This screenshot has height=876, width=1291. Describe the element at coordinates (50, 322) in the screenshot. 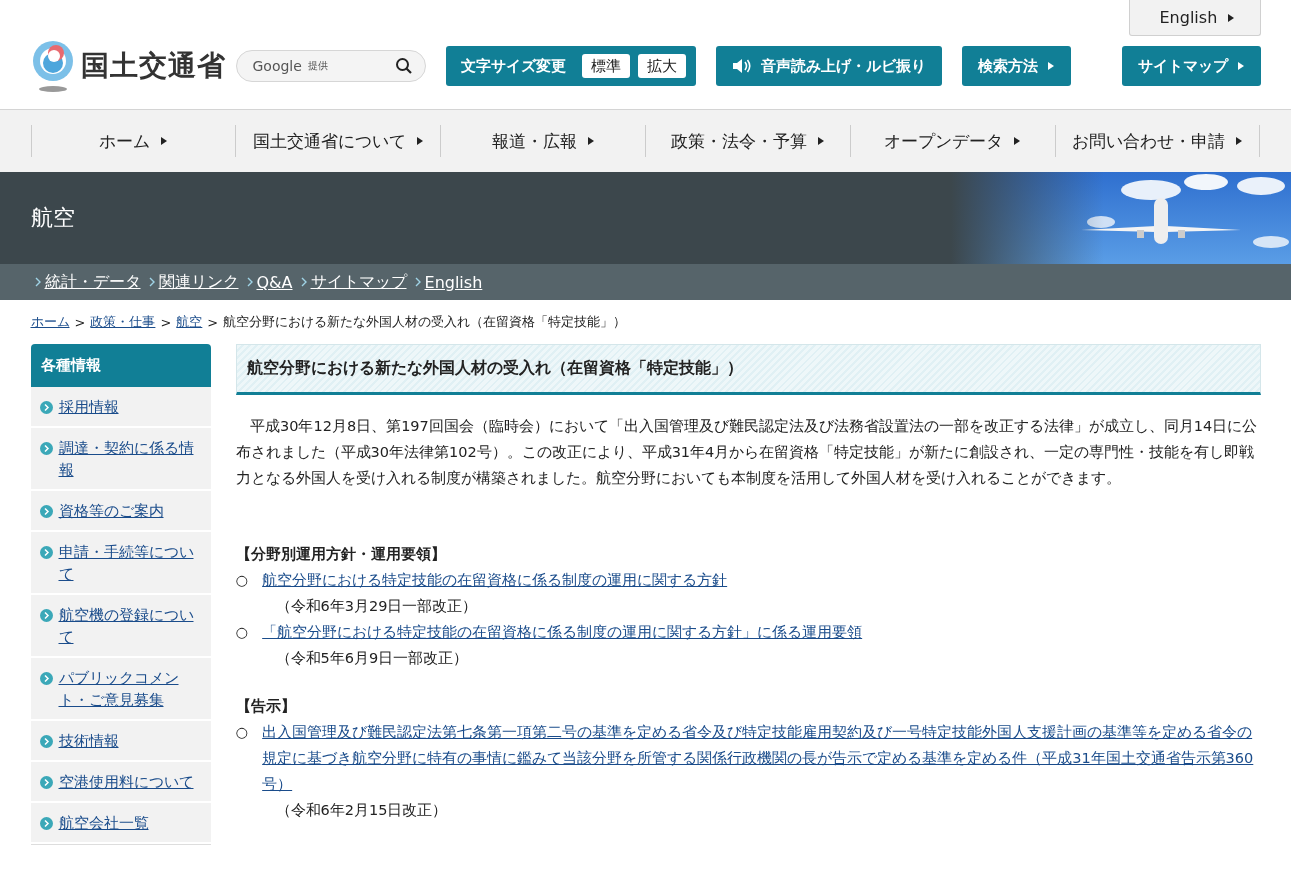

I see `breadcrumb-link: ホーム` at that location.